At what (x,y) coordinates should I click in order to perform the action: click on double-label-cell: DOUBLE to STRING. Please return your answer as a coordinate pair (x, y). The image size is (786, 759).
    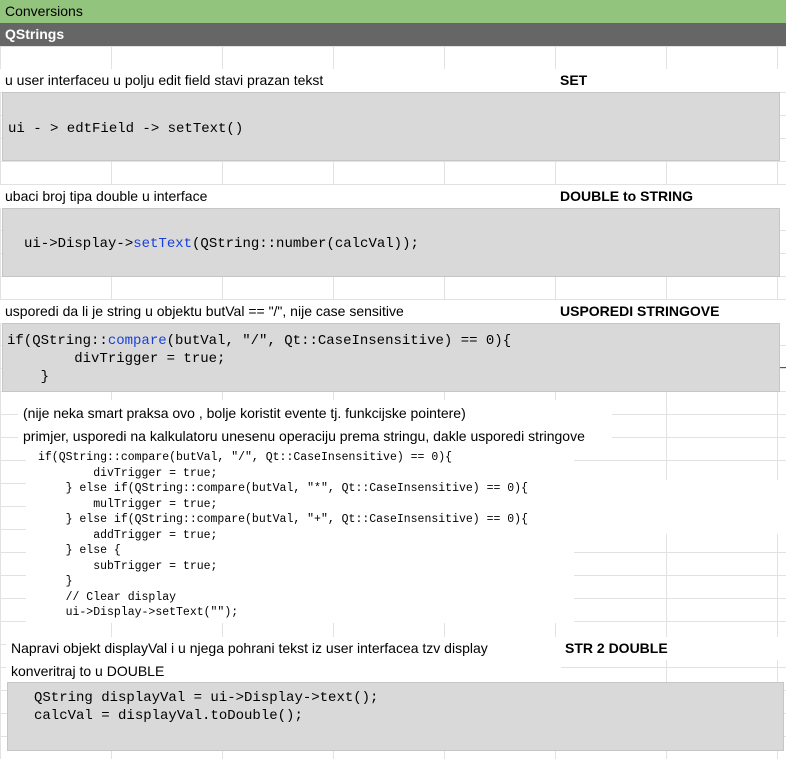
    Looking at the image, I should click on (671, 196).